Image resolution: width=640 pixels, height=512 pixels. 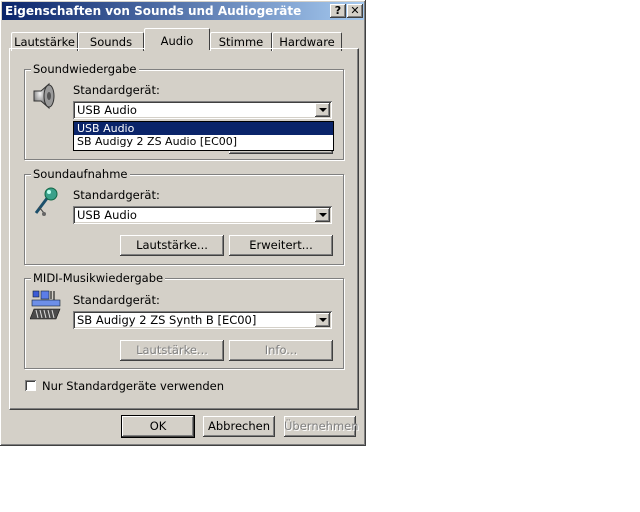 I want to click on ok-button: OK, so click(x=158, y=426).